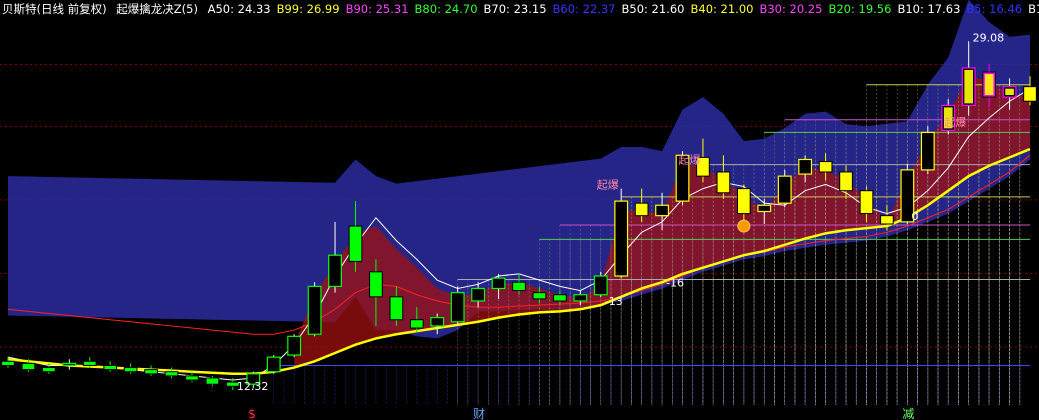  Describe the element at coordinates (860, 9) in the screenshot. I see `stat-b20: B20: 19.56` at that location.